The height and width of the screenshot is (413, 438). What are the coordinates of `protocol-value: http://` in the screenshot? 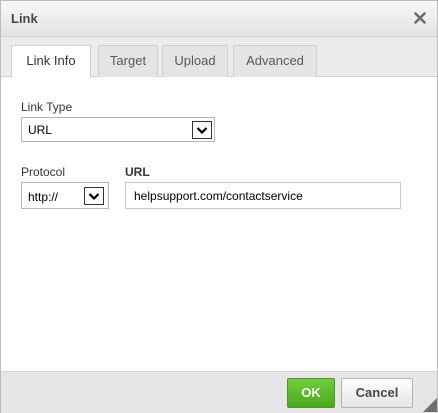 It's located at (43, 197).